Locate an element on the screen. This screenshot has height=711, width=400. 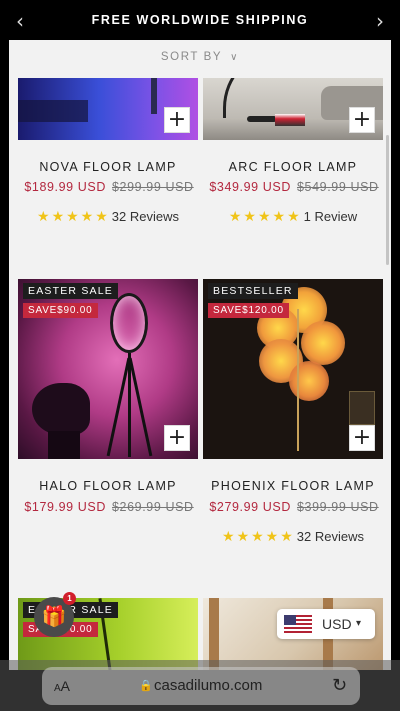
announcement-text: FREE WORLDWIDE SHIPPING is located at coordinates (200, 20).